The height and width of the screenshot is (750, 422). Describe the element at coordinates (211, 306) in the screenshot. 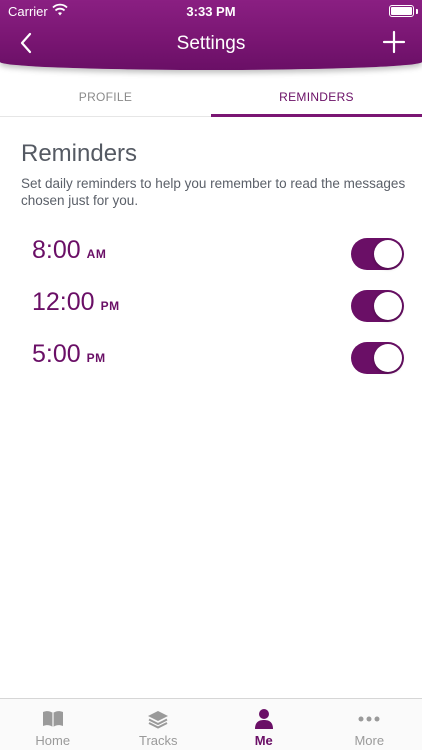

I see `reminder-row: 12:00 PM` at that location.